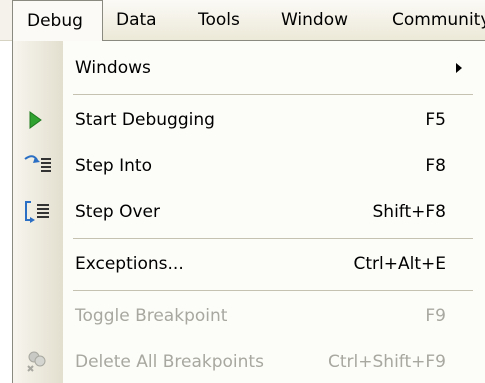 The width and height of the screenshot is (485, 383). What do you see at coordinates (242, 20) in the screenshot?
I see `menu-bar: Debug Data Tools Window Community` at bounding box center [242, 20].